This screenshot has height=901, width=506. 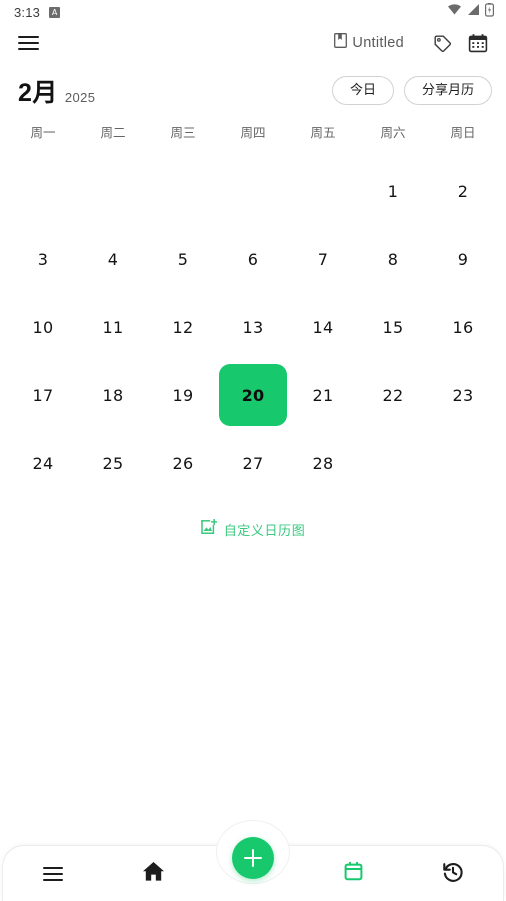 I want to click on nav-list-icon, so click(x=53, y=873).